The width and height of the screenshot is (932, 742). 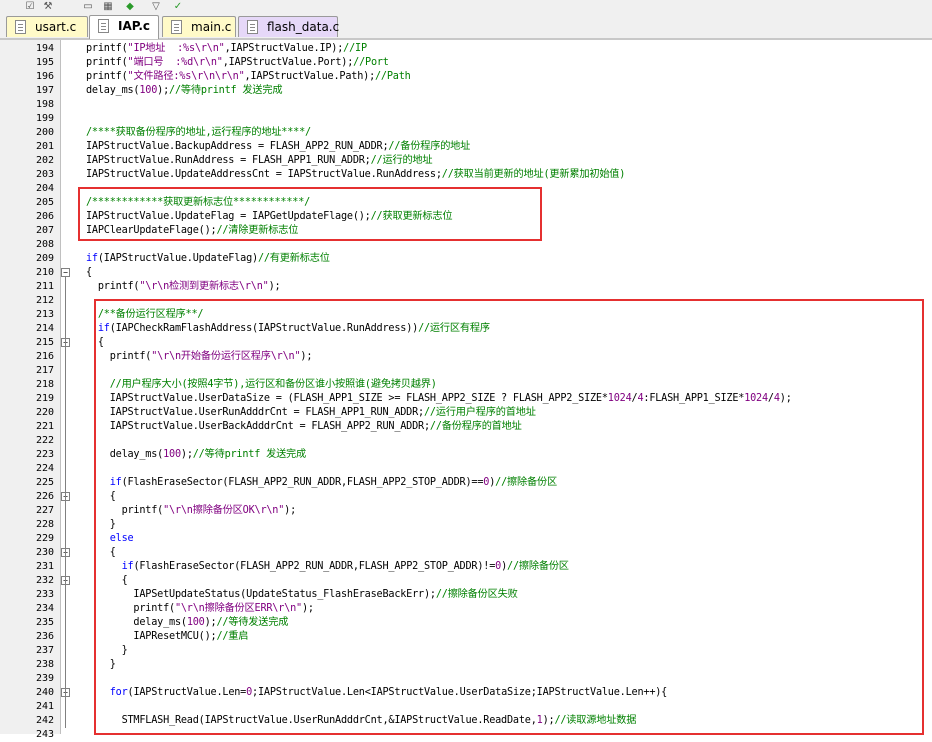 What do you see at coordinates (393, 76) in the screenshot?
I see `code-token: //Path` at bounding box center [393, 76].